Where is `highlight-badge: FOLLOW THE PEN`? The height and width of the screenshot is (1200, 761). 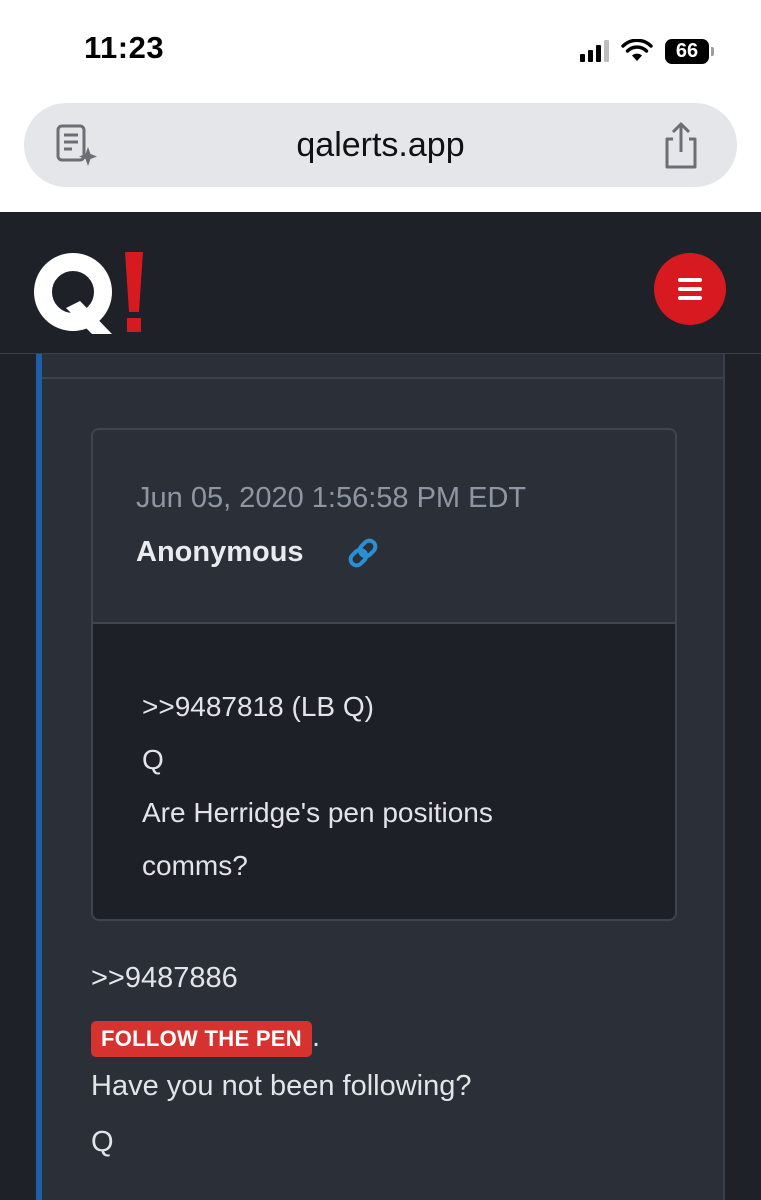 highlight-badge: FOLLOW THE PEN is located at coordinates (201, 1039).